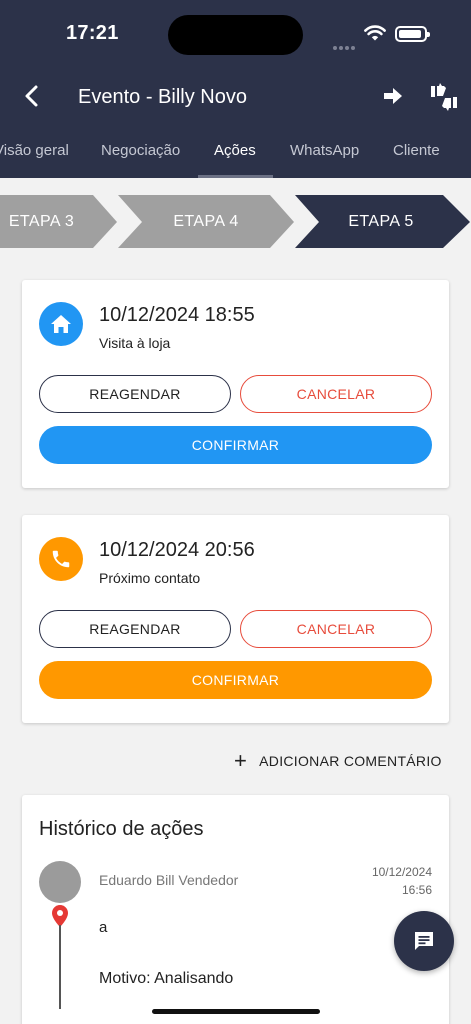 This screenshot has height=1024, width=471. I want to click on signal-icon, so click(345, 46).